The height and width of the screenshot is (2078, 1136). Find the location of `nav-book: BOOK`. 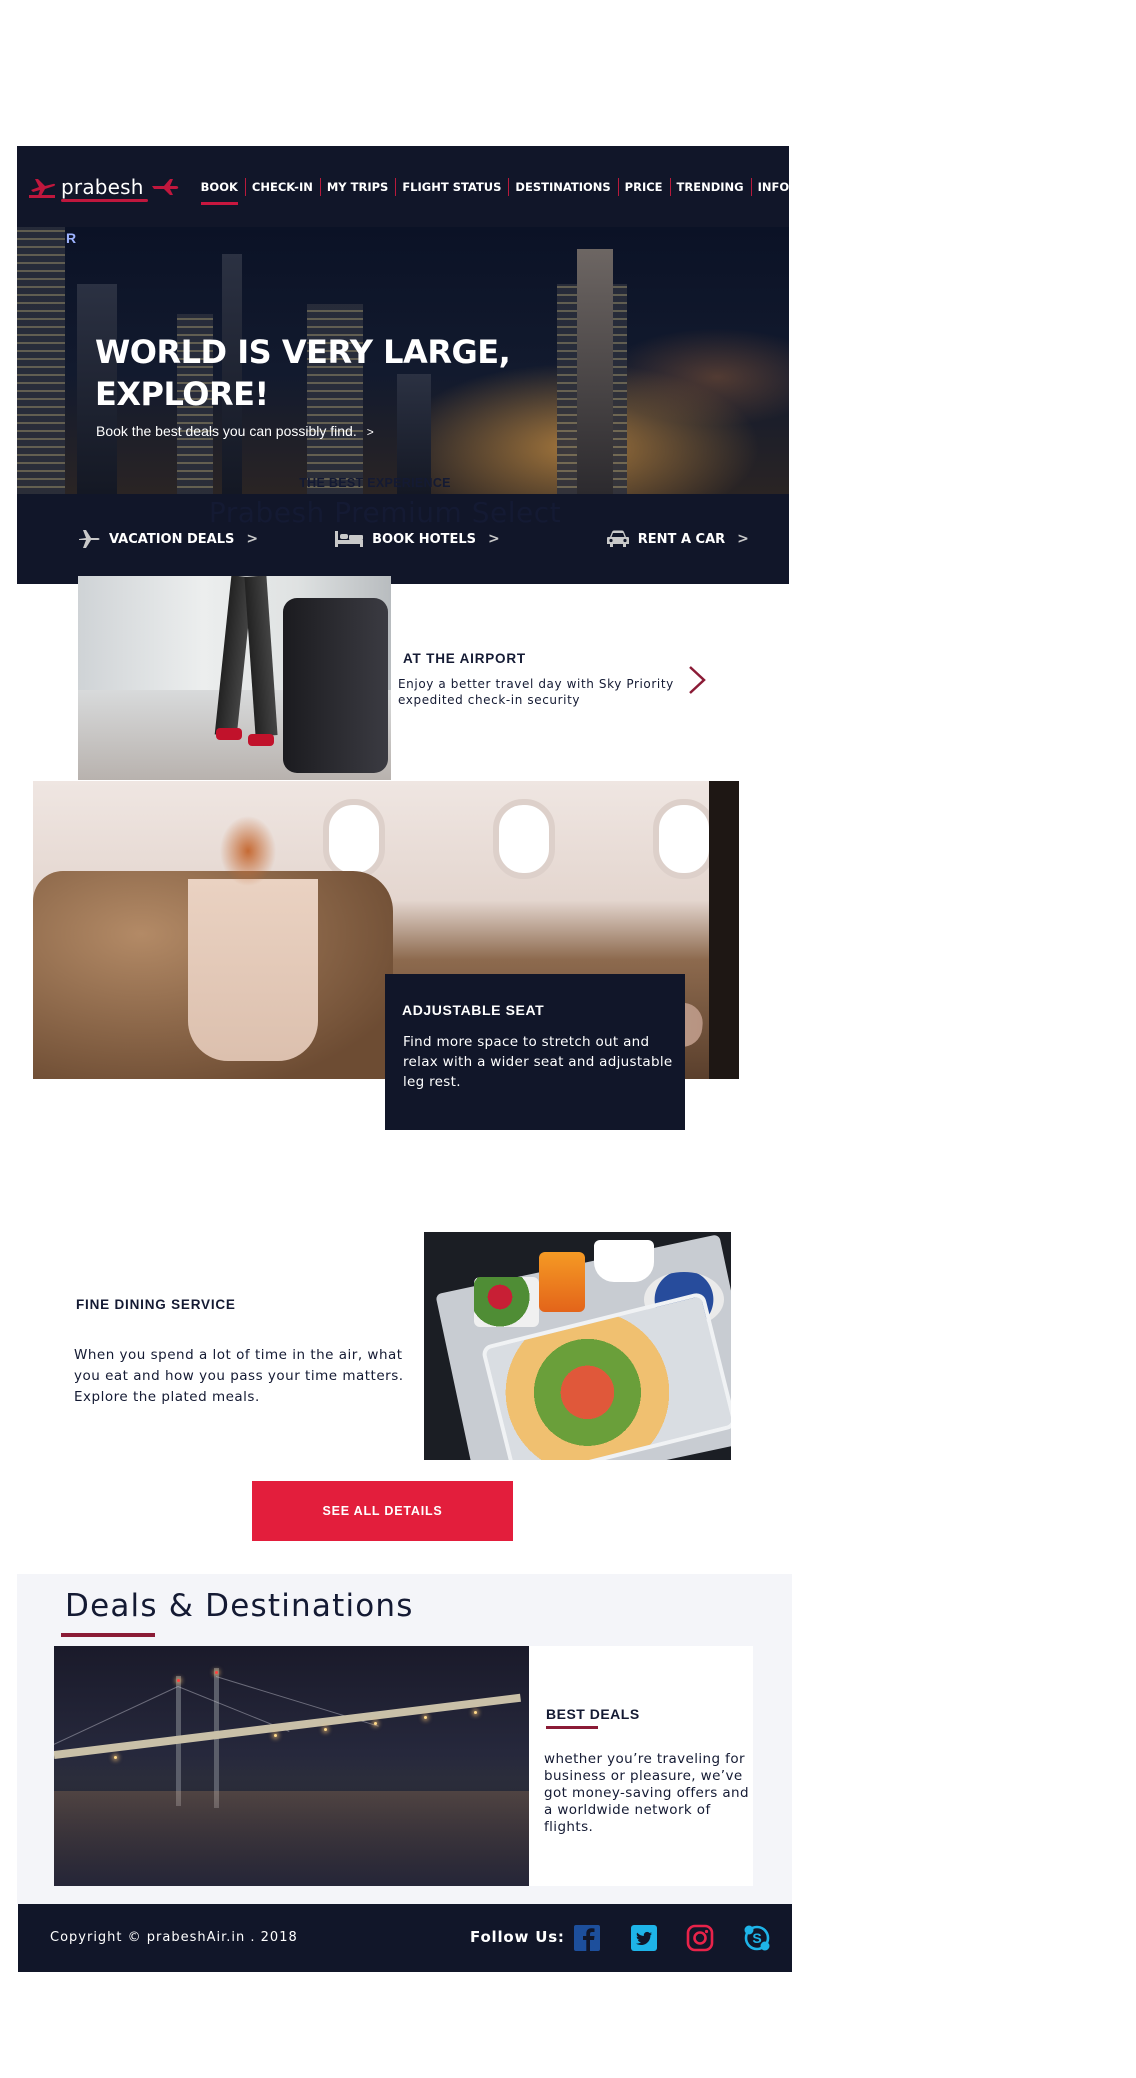

nav-book: BOOK is located at coordinates (219, 192).